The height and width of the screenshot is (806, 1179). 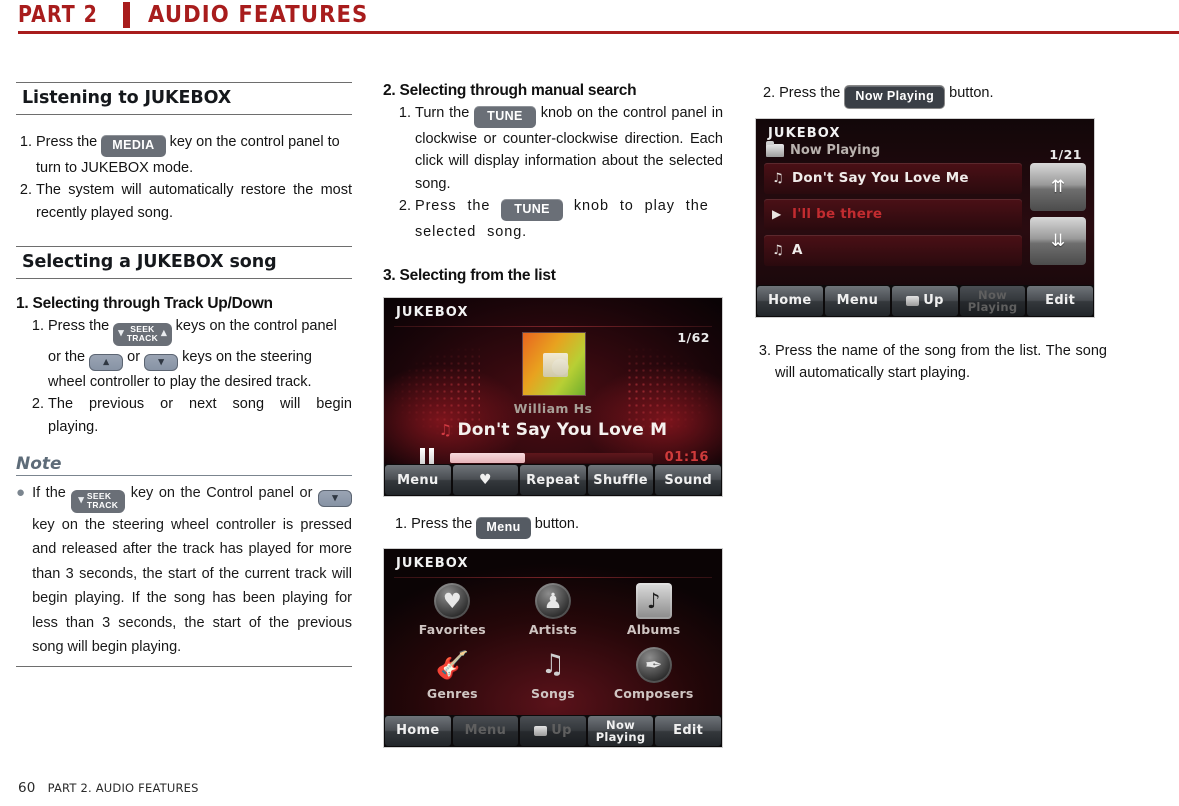 I want to click on menu-title-underline, so click(x=553, y=577).